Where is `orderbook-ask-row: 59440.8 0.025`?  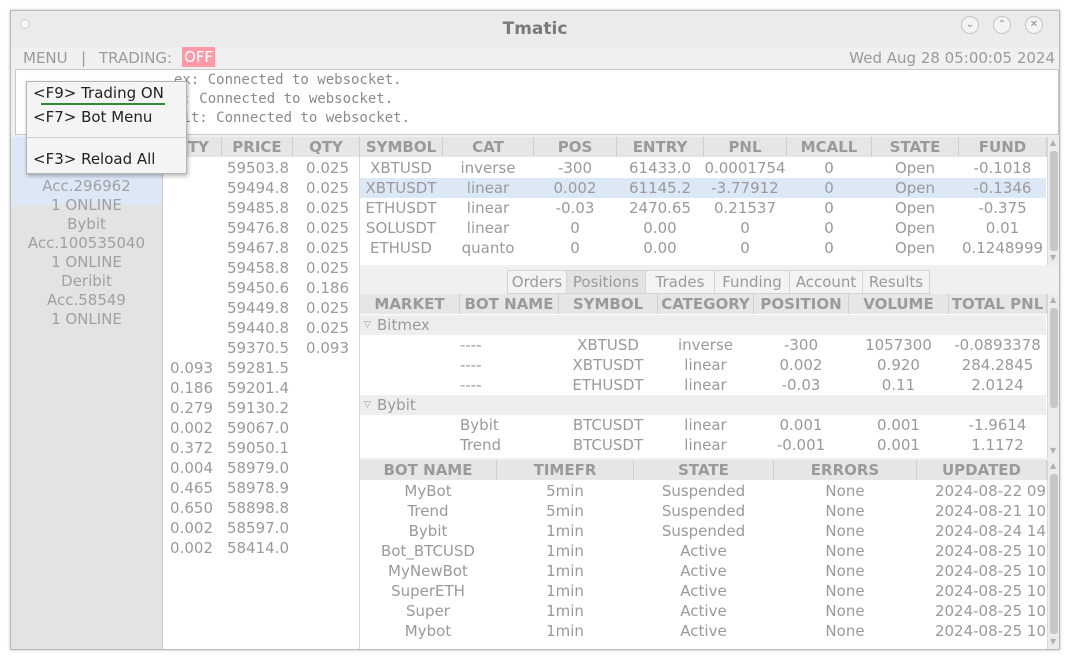
orderbook-ask-row: 59440.8 0.025 is located at coordinates (261, 328).